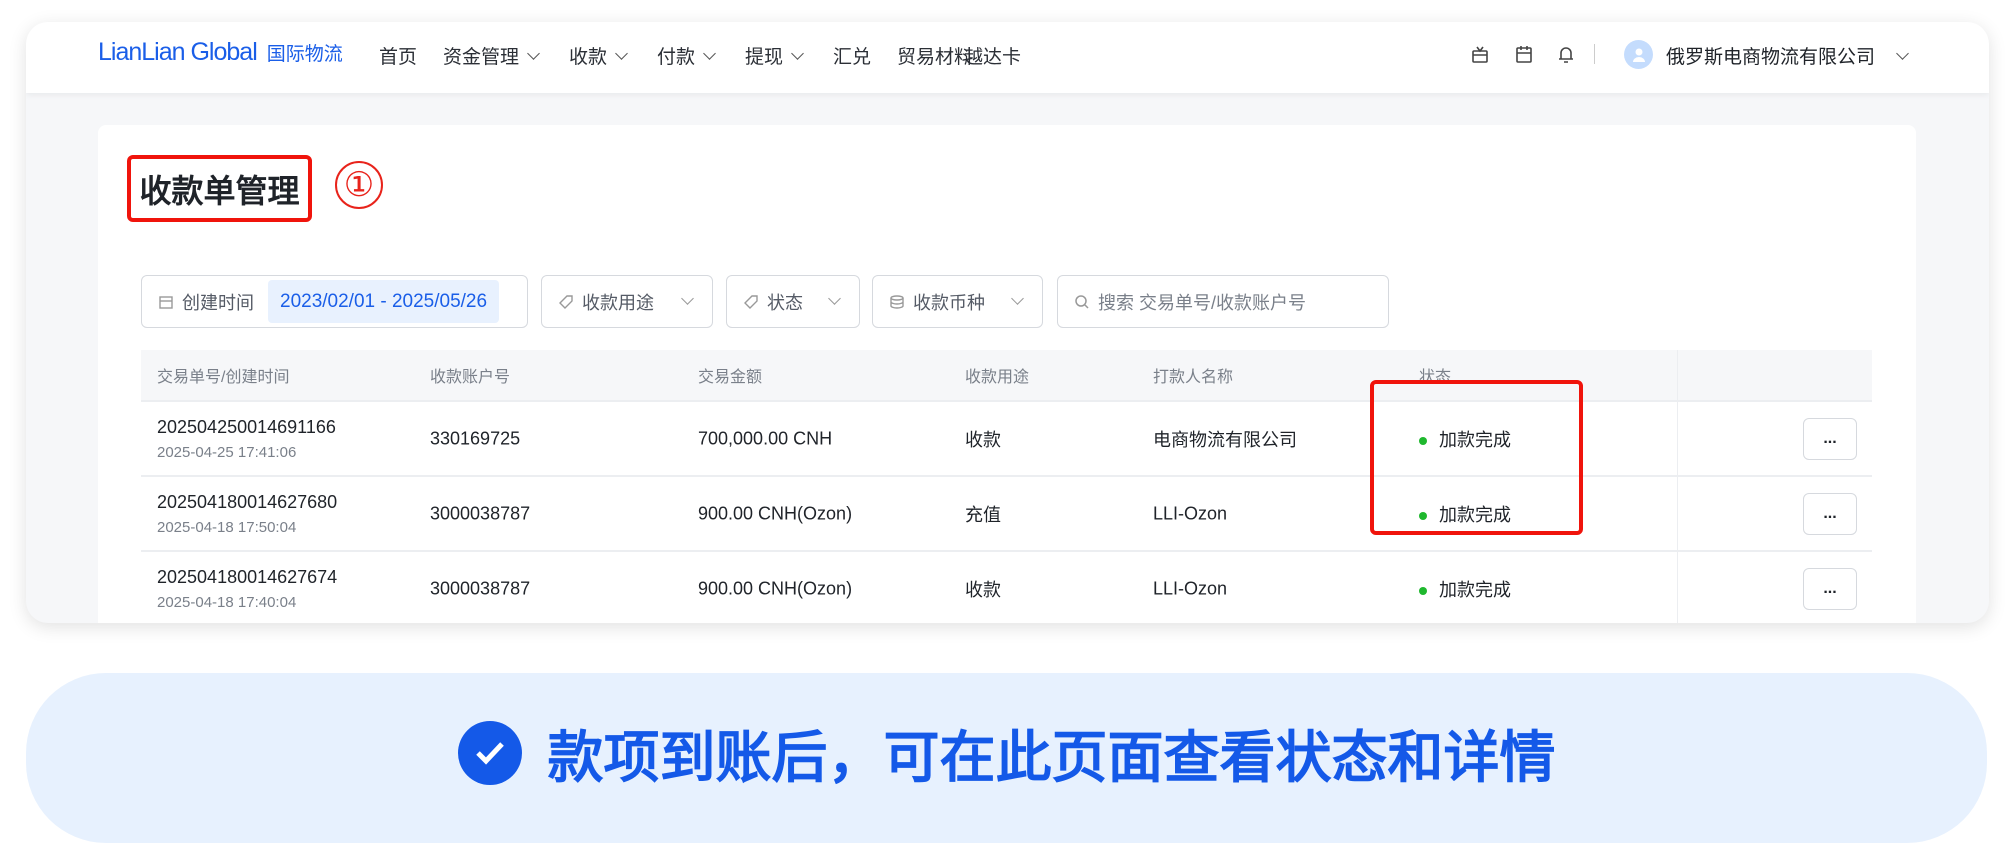  Describe the element at coordinates (1193, 377) in the screenshot. I see `column-header: 打款人名称` at that location.